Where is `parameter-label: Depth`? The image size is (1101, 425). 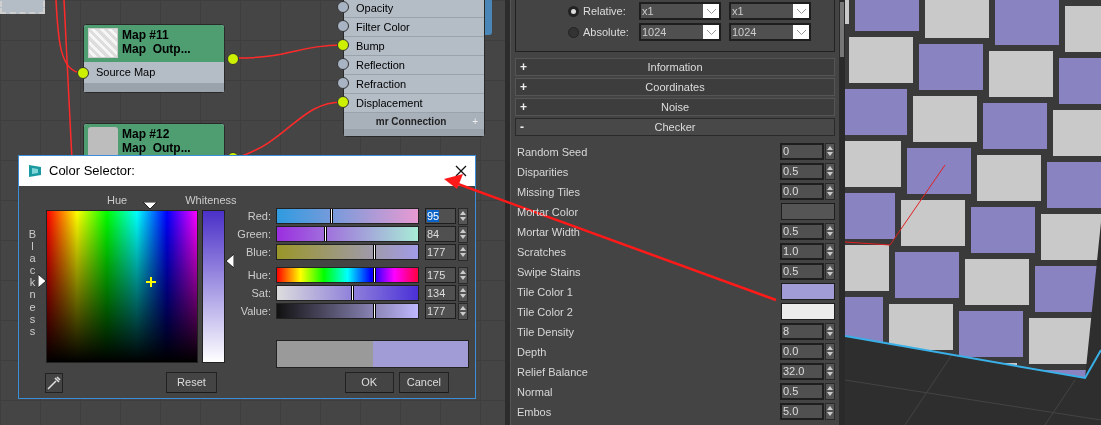 parameter-label: Depth is located at coordinates (532, 352).